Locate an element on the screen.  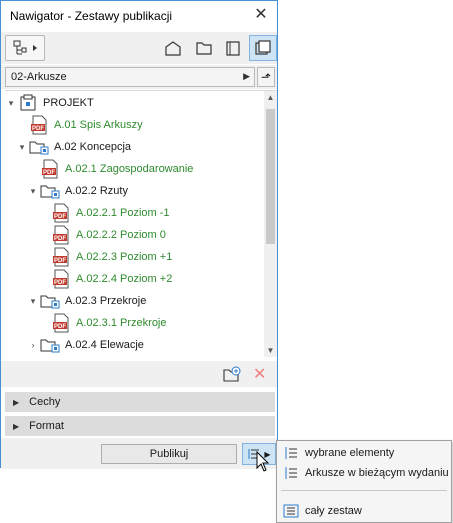
tree-row-label: A.02.2.1 Poziom -1 is located at coordinates (123, 213).